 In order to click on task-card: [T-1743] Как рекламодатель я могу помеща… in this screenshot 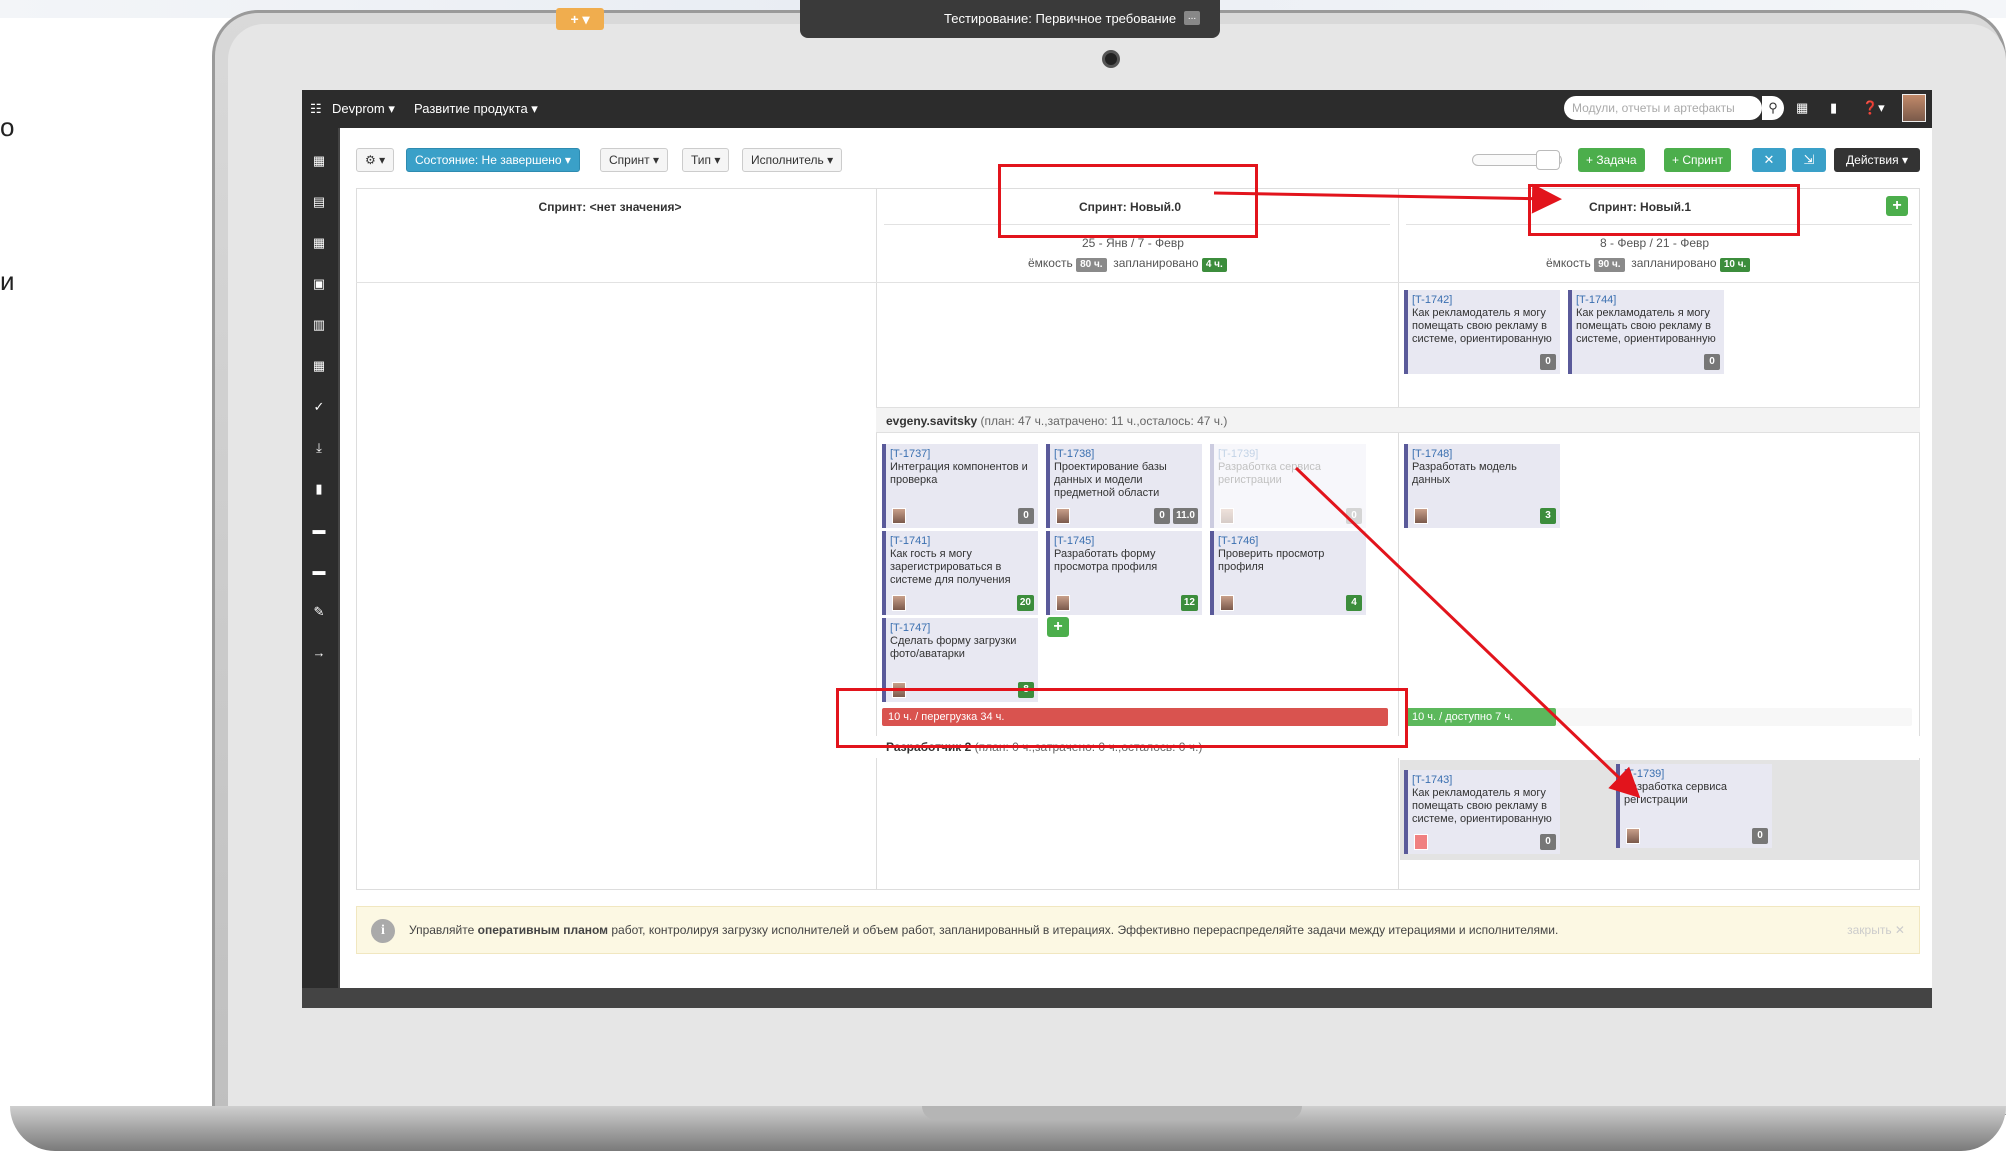, I will do `click(1482, 812)`.